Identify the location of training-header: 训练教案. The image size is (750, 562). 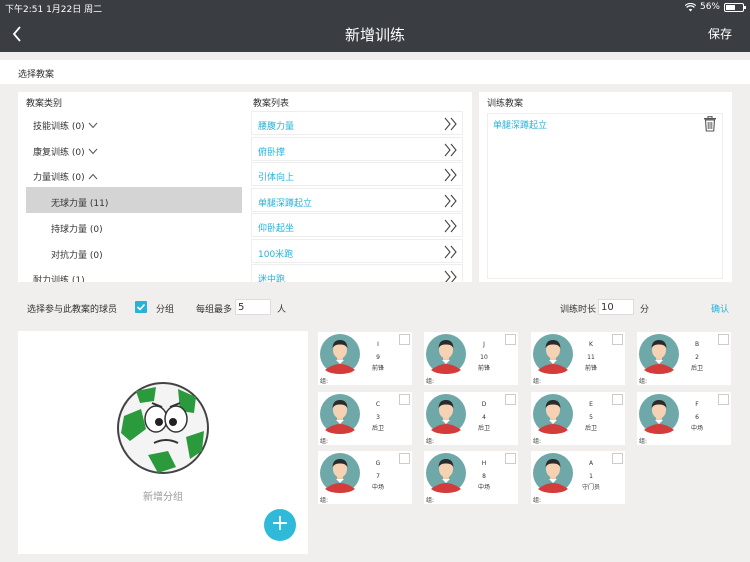
(505, 104).